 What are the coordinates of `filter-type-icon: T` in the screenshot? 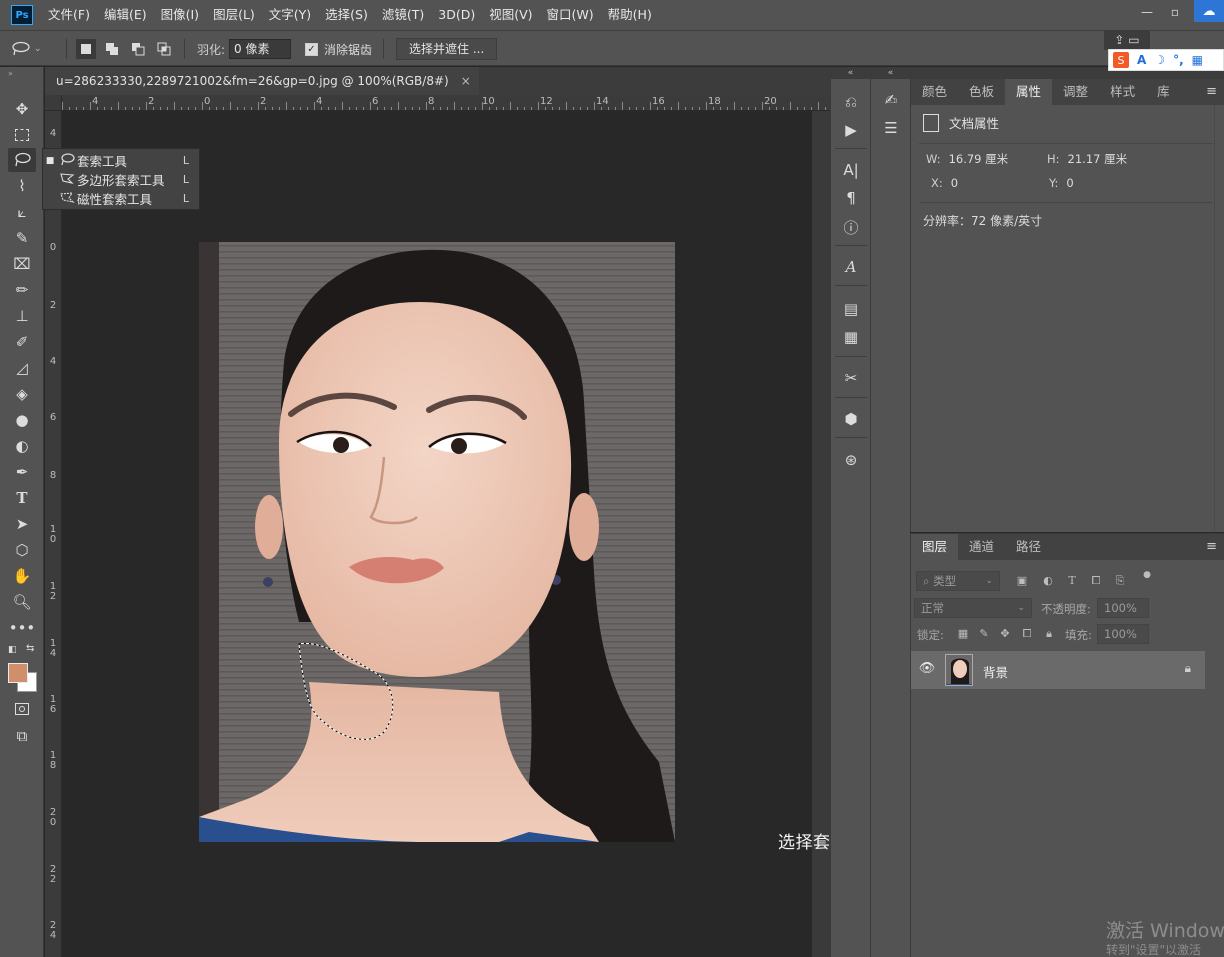 It's located at (1072, 580).